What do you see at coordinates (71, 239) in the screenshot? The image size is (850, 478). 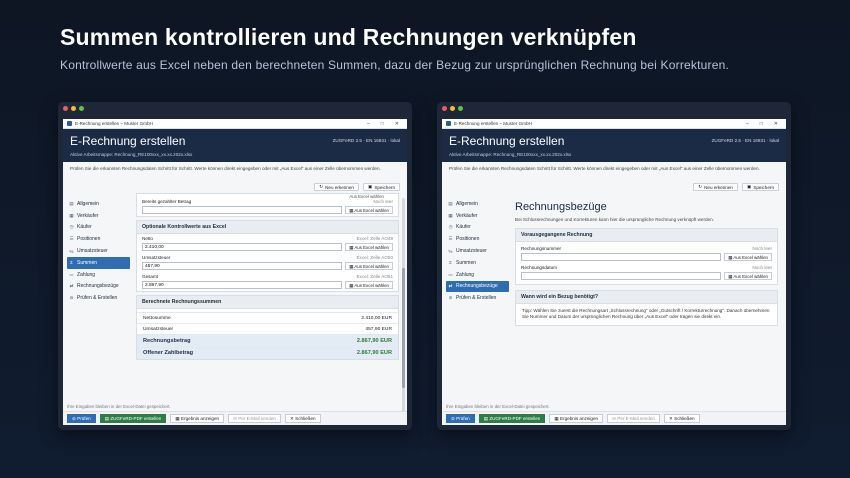 I see `positionen-icon: ☰` at bounding box center [71, 239].